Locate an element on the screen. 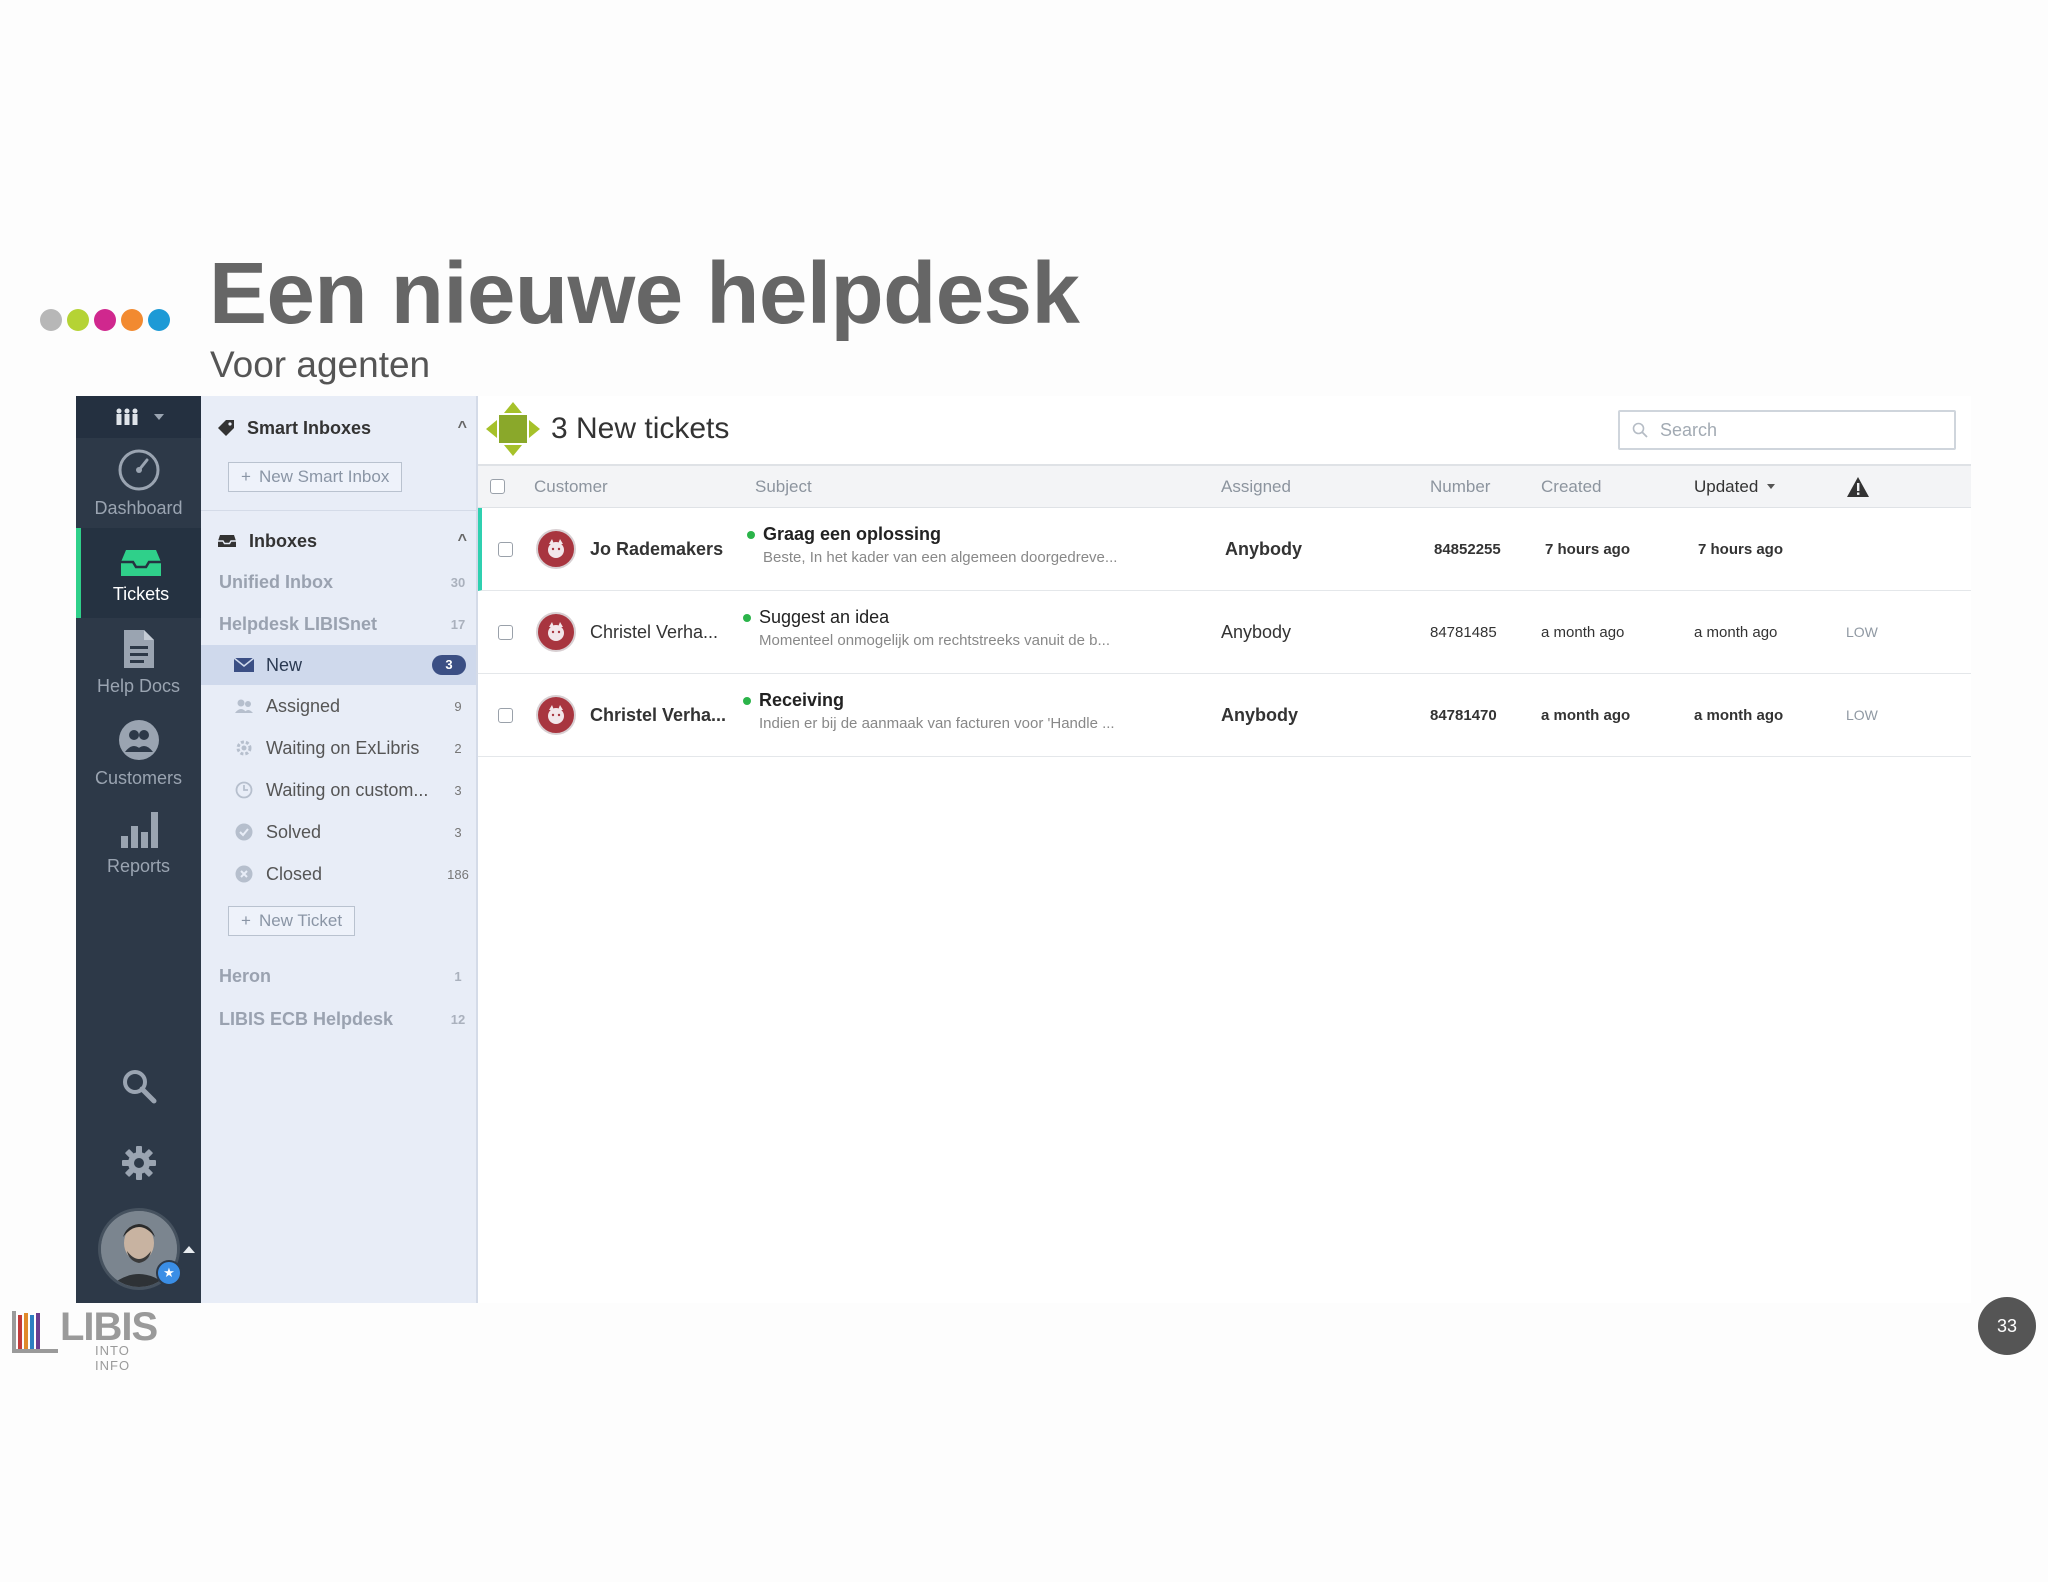 This screenshot has height=1582, width=2048. unified-inbox-label: Unified Inbox is located at coordinates (276, 581).